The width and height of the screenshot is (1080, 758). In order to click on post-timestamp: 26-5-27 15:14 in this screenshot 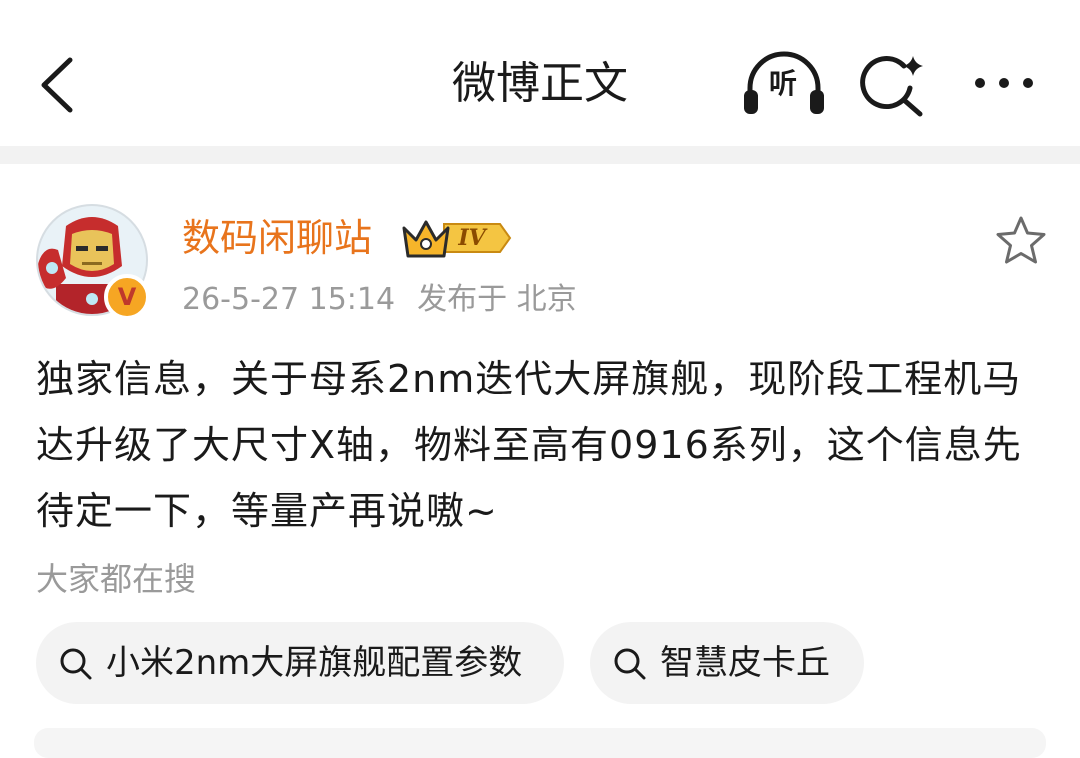, I will do `click(289, 299)`.